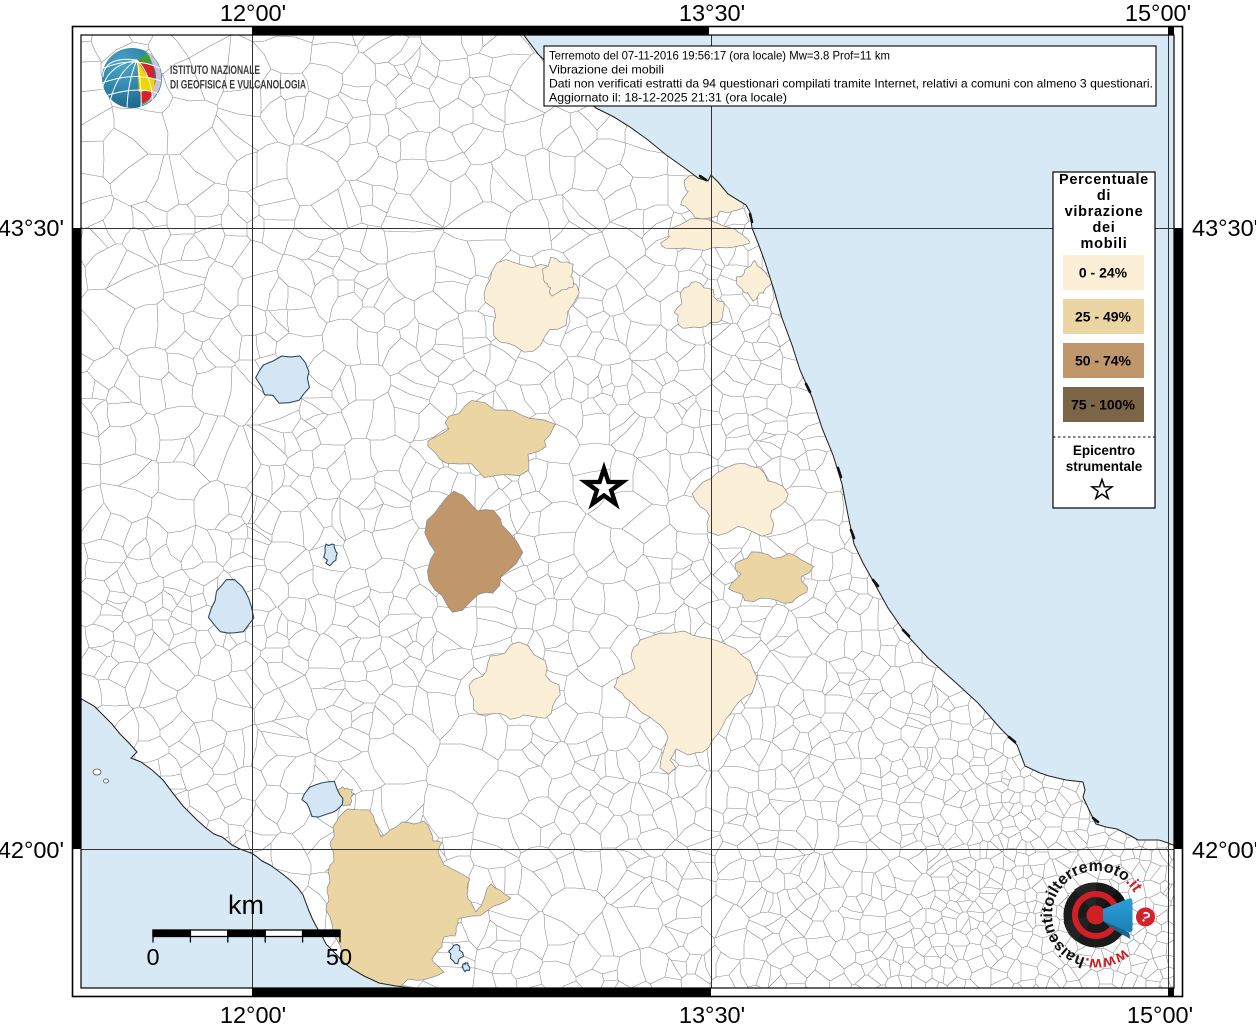 Image resolution: width=1256 pixels, height=1024 pixels. Describe the element at coordinates (1103, 317) in the screenshot. I see `svg-text: 25 - 49%` at that location.